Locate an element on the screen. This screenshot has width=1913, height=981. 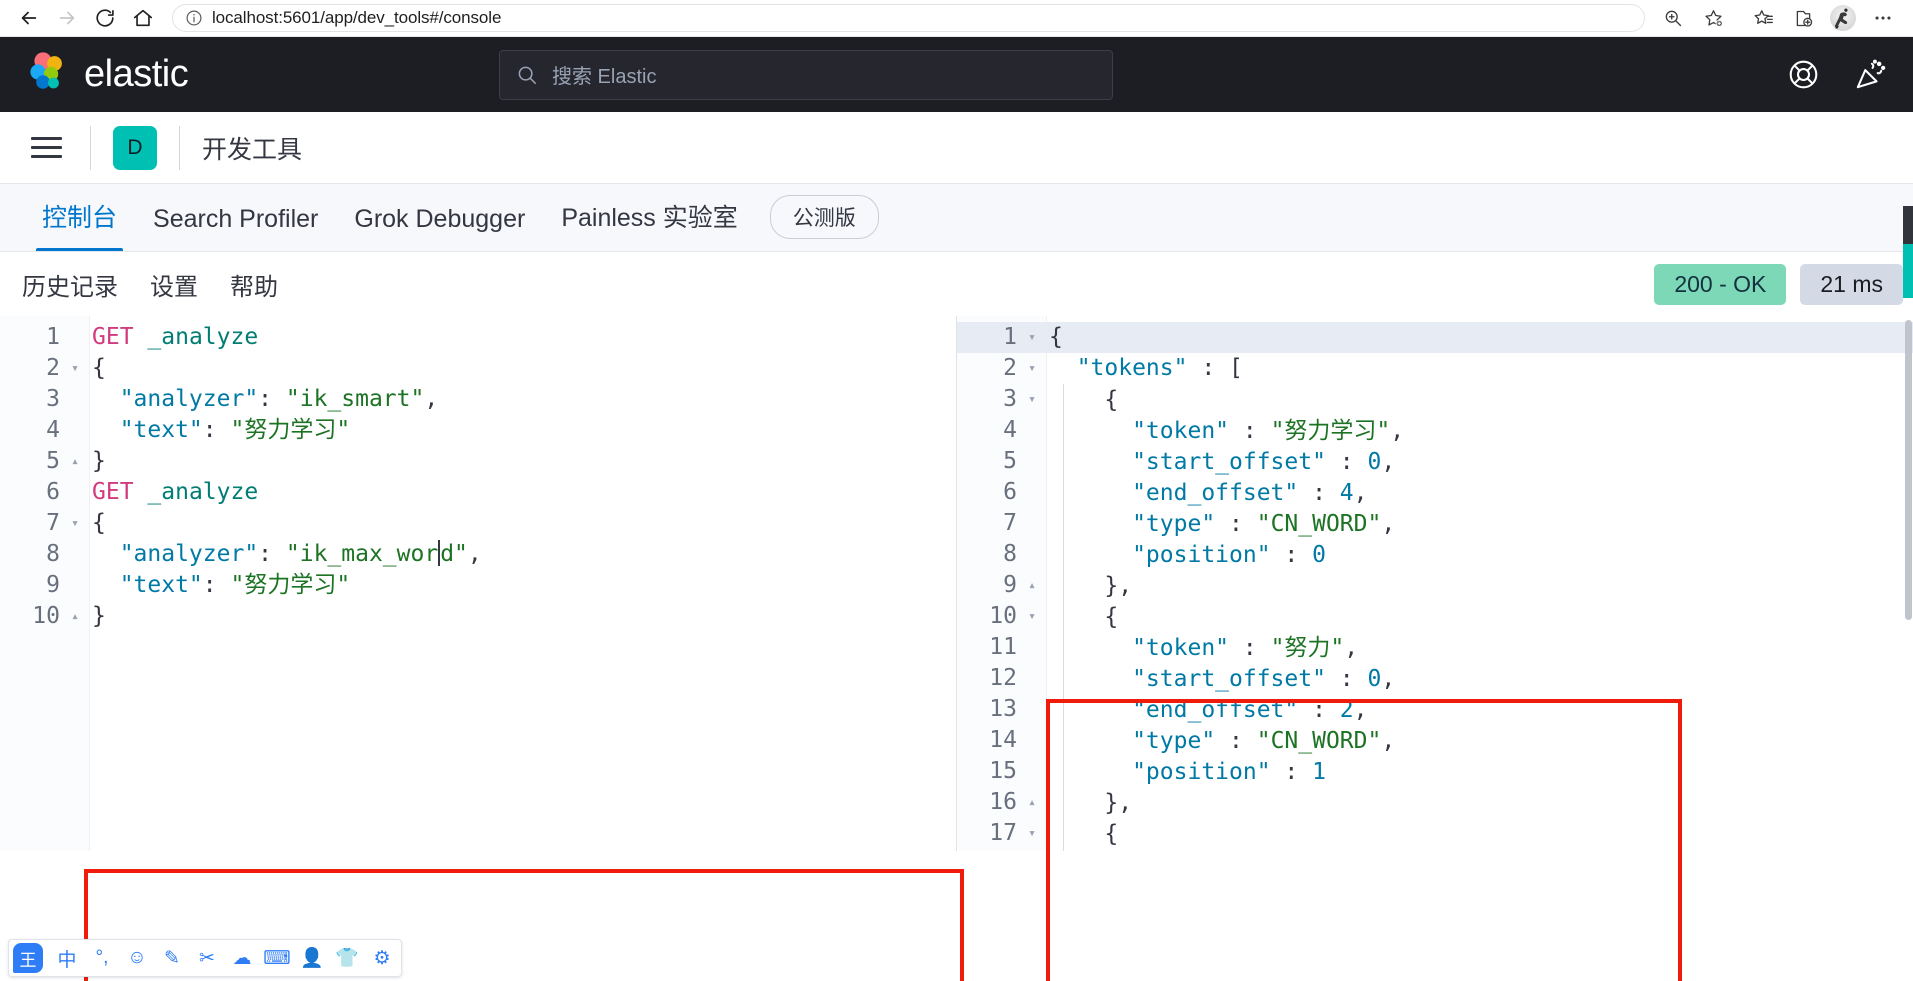
tab-3: Painless 实验室 is located at coordinates (649, 224).